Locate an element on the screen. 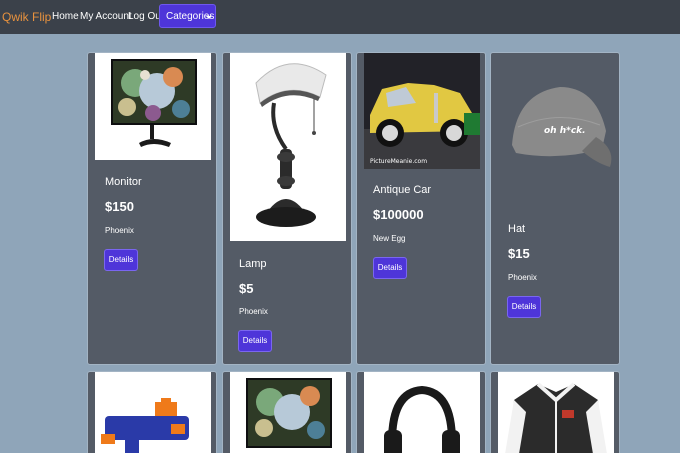 The image size is (680, 453). product-price: $100000 is located at coordinates (398, 214).